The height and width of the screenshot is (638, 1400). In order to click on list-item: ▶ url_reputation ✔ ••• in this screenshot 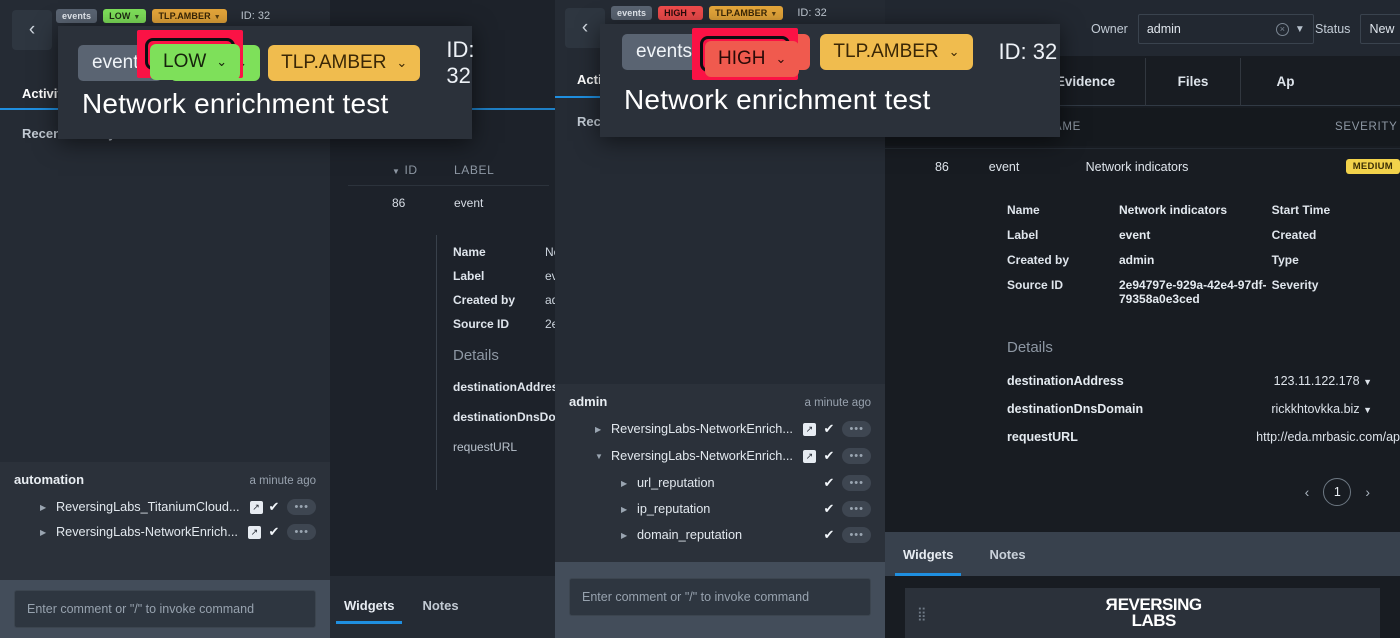, I will do `click(720, 483)`.